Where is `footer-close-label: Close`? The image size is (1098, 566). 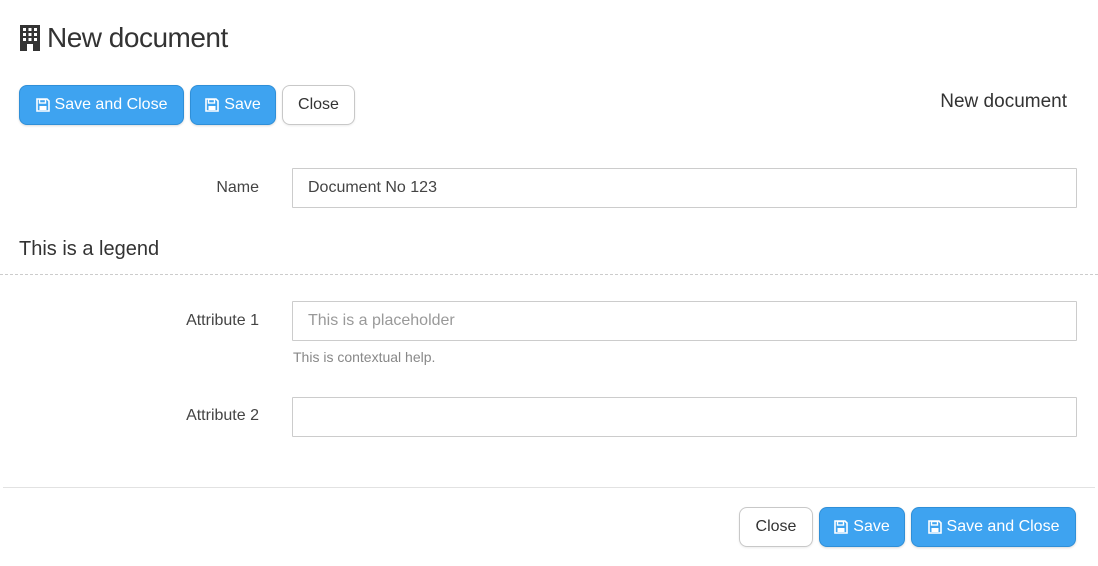
footer-close-label: Close is located at coordinates (776, 526).